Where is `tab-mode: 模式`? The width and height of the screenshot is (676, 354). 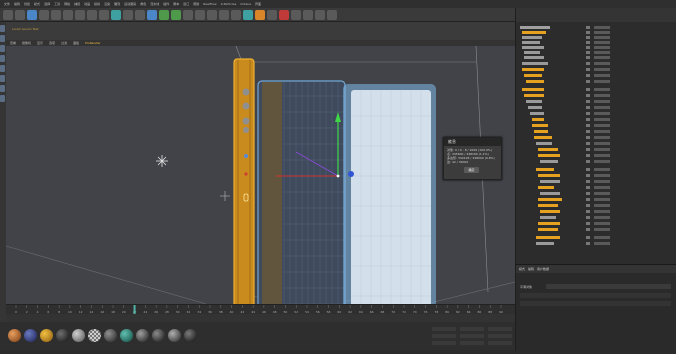 tab-mode: 模式 is located at coordinates (522, 269).